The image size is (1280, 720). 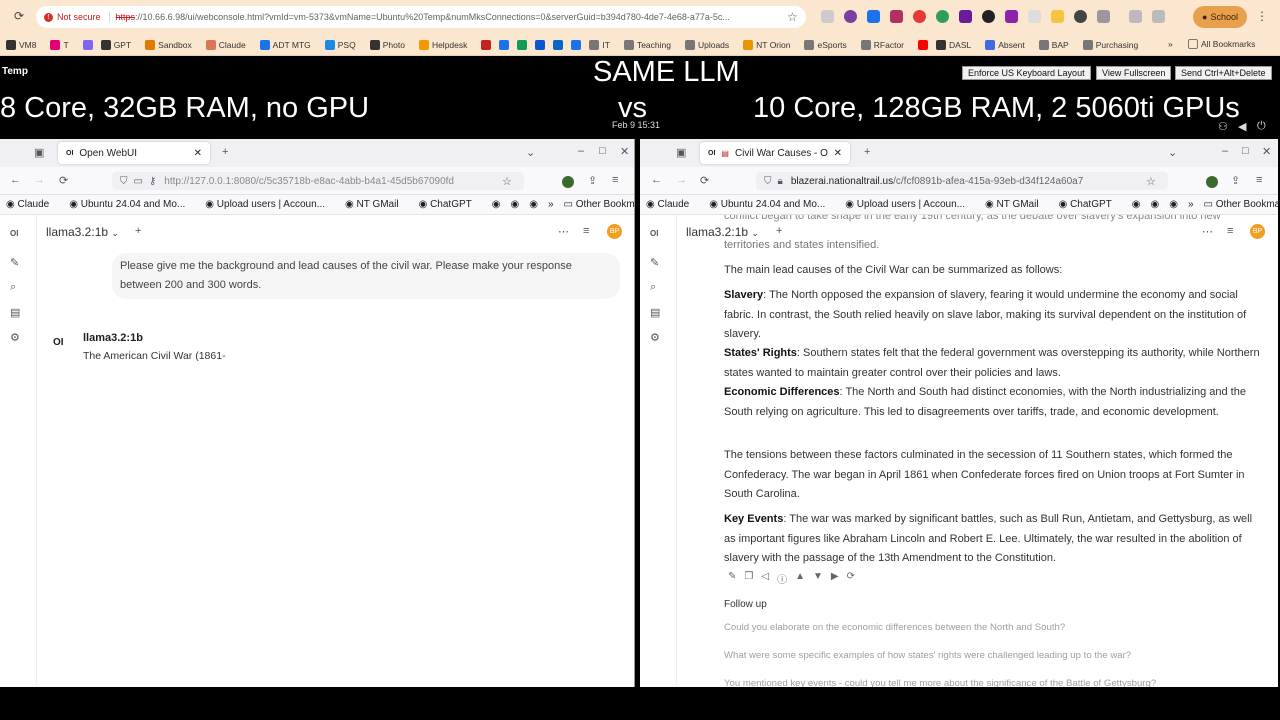 What do you see at coordinates (1110, 44) in the screenshot?
I see `bookmark-item: Purchasing` at bounding box center [1110, 44].